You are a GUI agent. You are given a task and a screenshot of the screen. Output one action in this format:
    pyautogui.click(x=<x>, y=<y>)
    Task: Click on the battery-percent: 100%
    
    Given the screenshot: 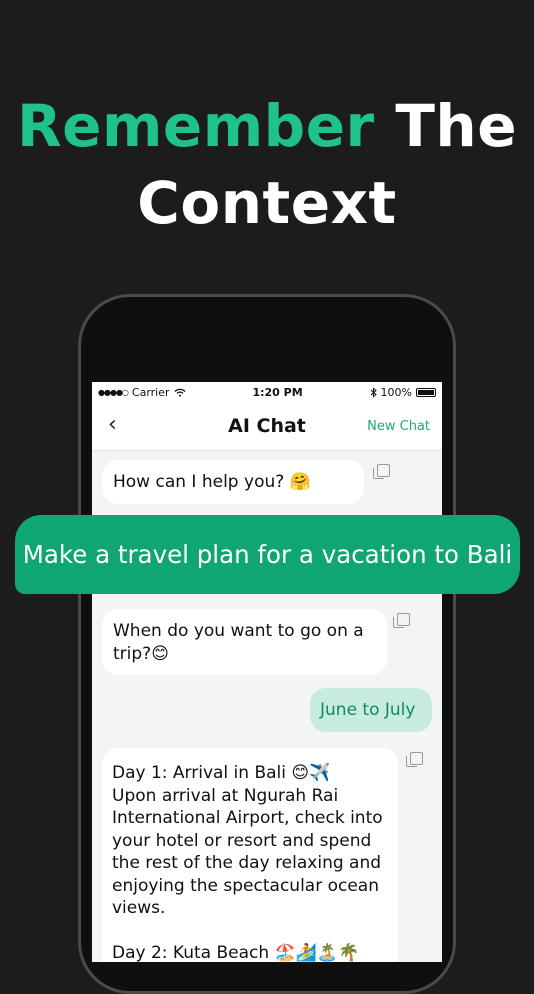 What is the action you would take?
    pyautogui.click(x=396, y=392)
    